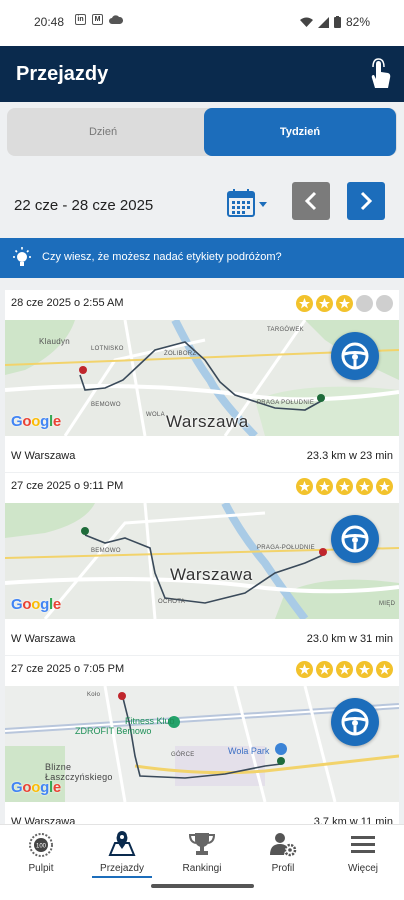  What do you see at coordinates (286, 548) in the screenshot?
I see `map-label: PRAGA-POŁUDNIE` at bounding box center [286, 548].